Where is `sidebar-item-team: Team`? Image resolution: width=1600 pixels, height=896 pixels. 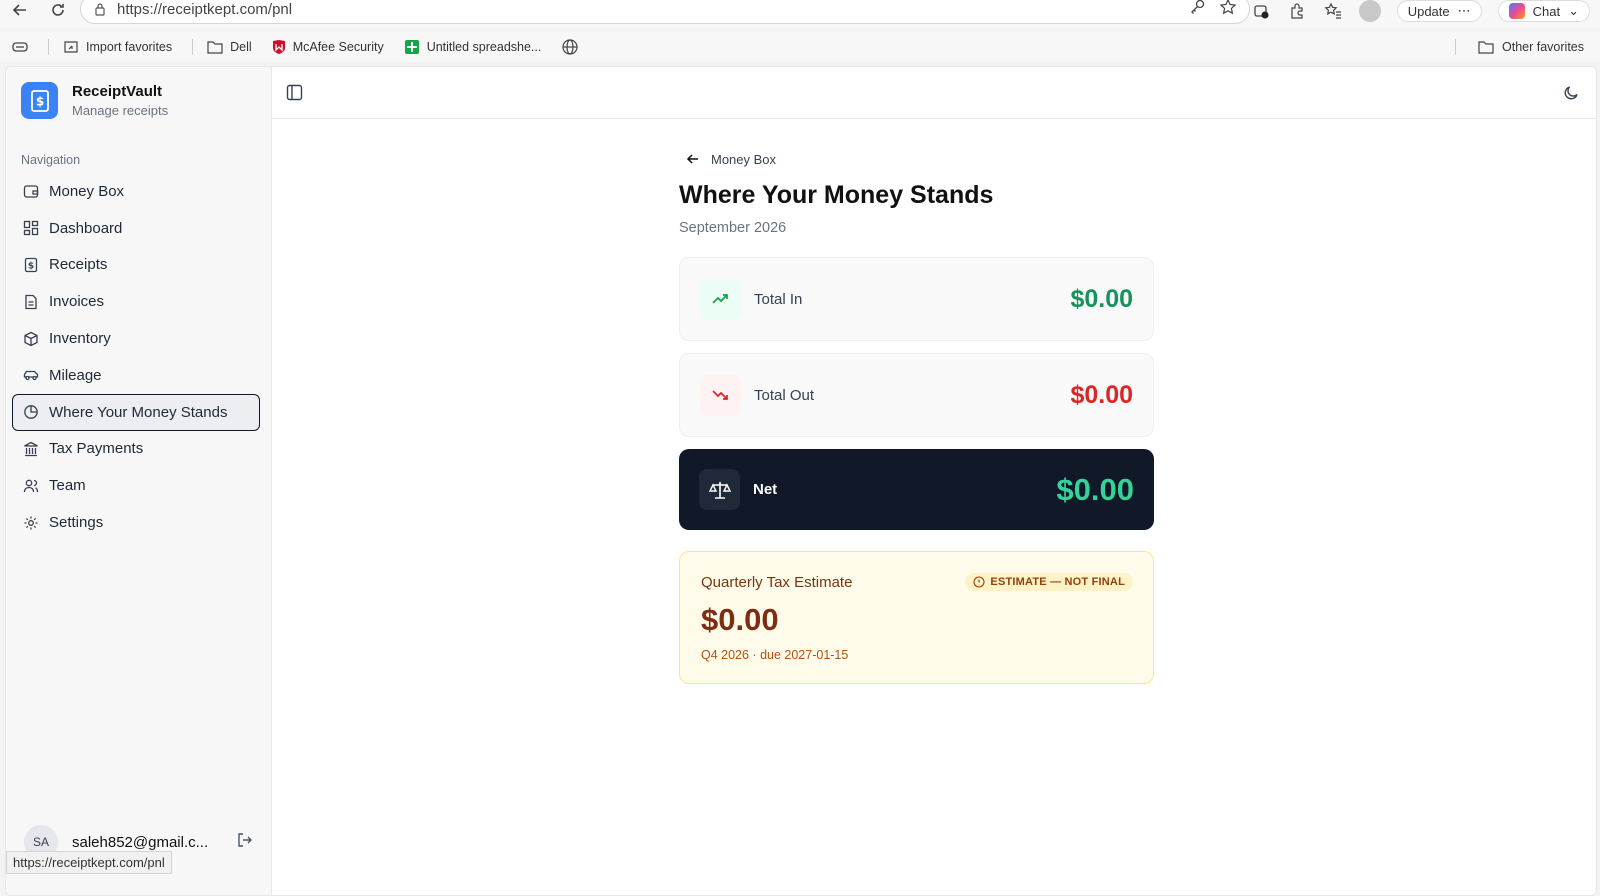
sidebar-item-team: Team is located at coordinates (136, 485).